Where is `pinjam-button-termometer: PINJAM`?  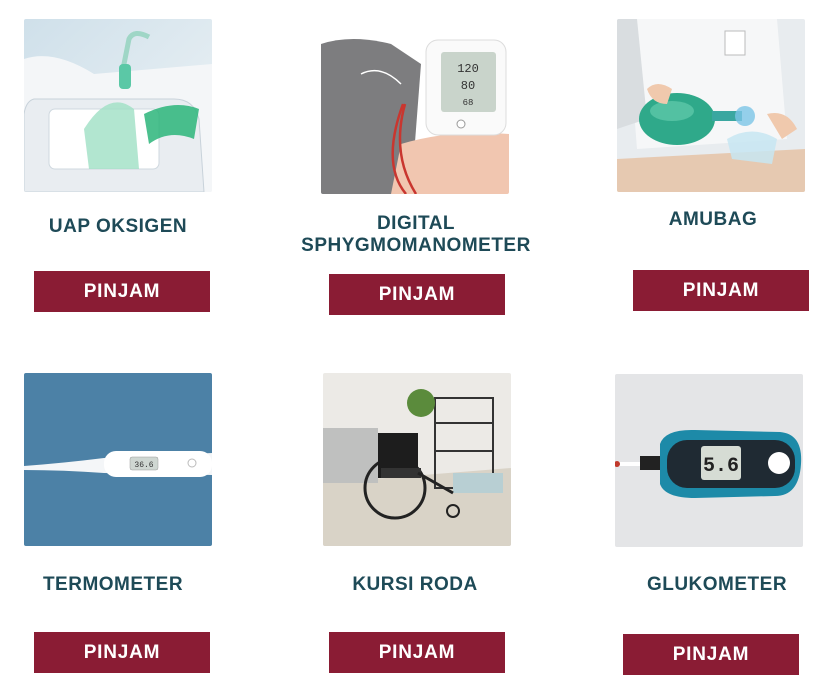 pinjam-button-termometer: PINJAM is located at coordinates (122, 652).